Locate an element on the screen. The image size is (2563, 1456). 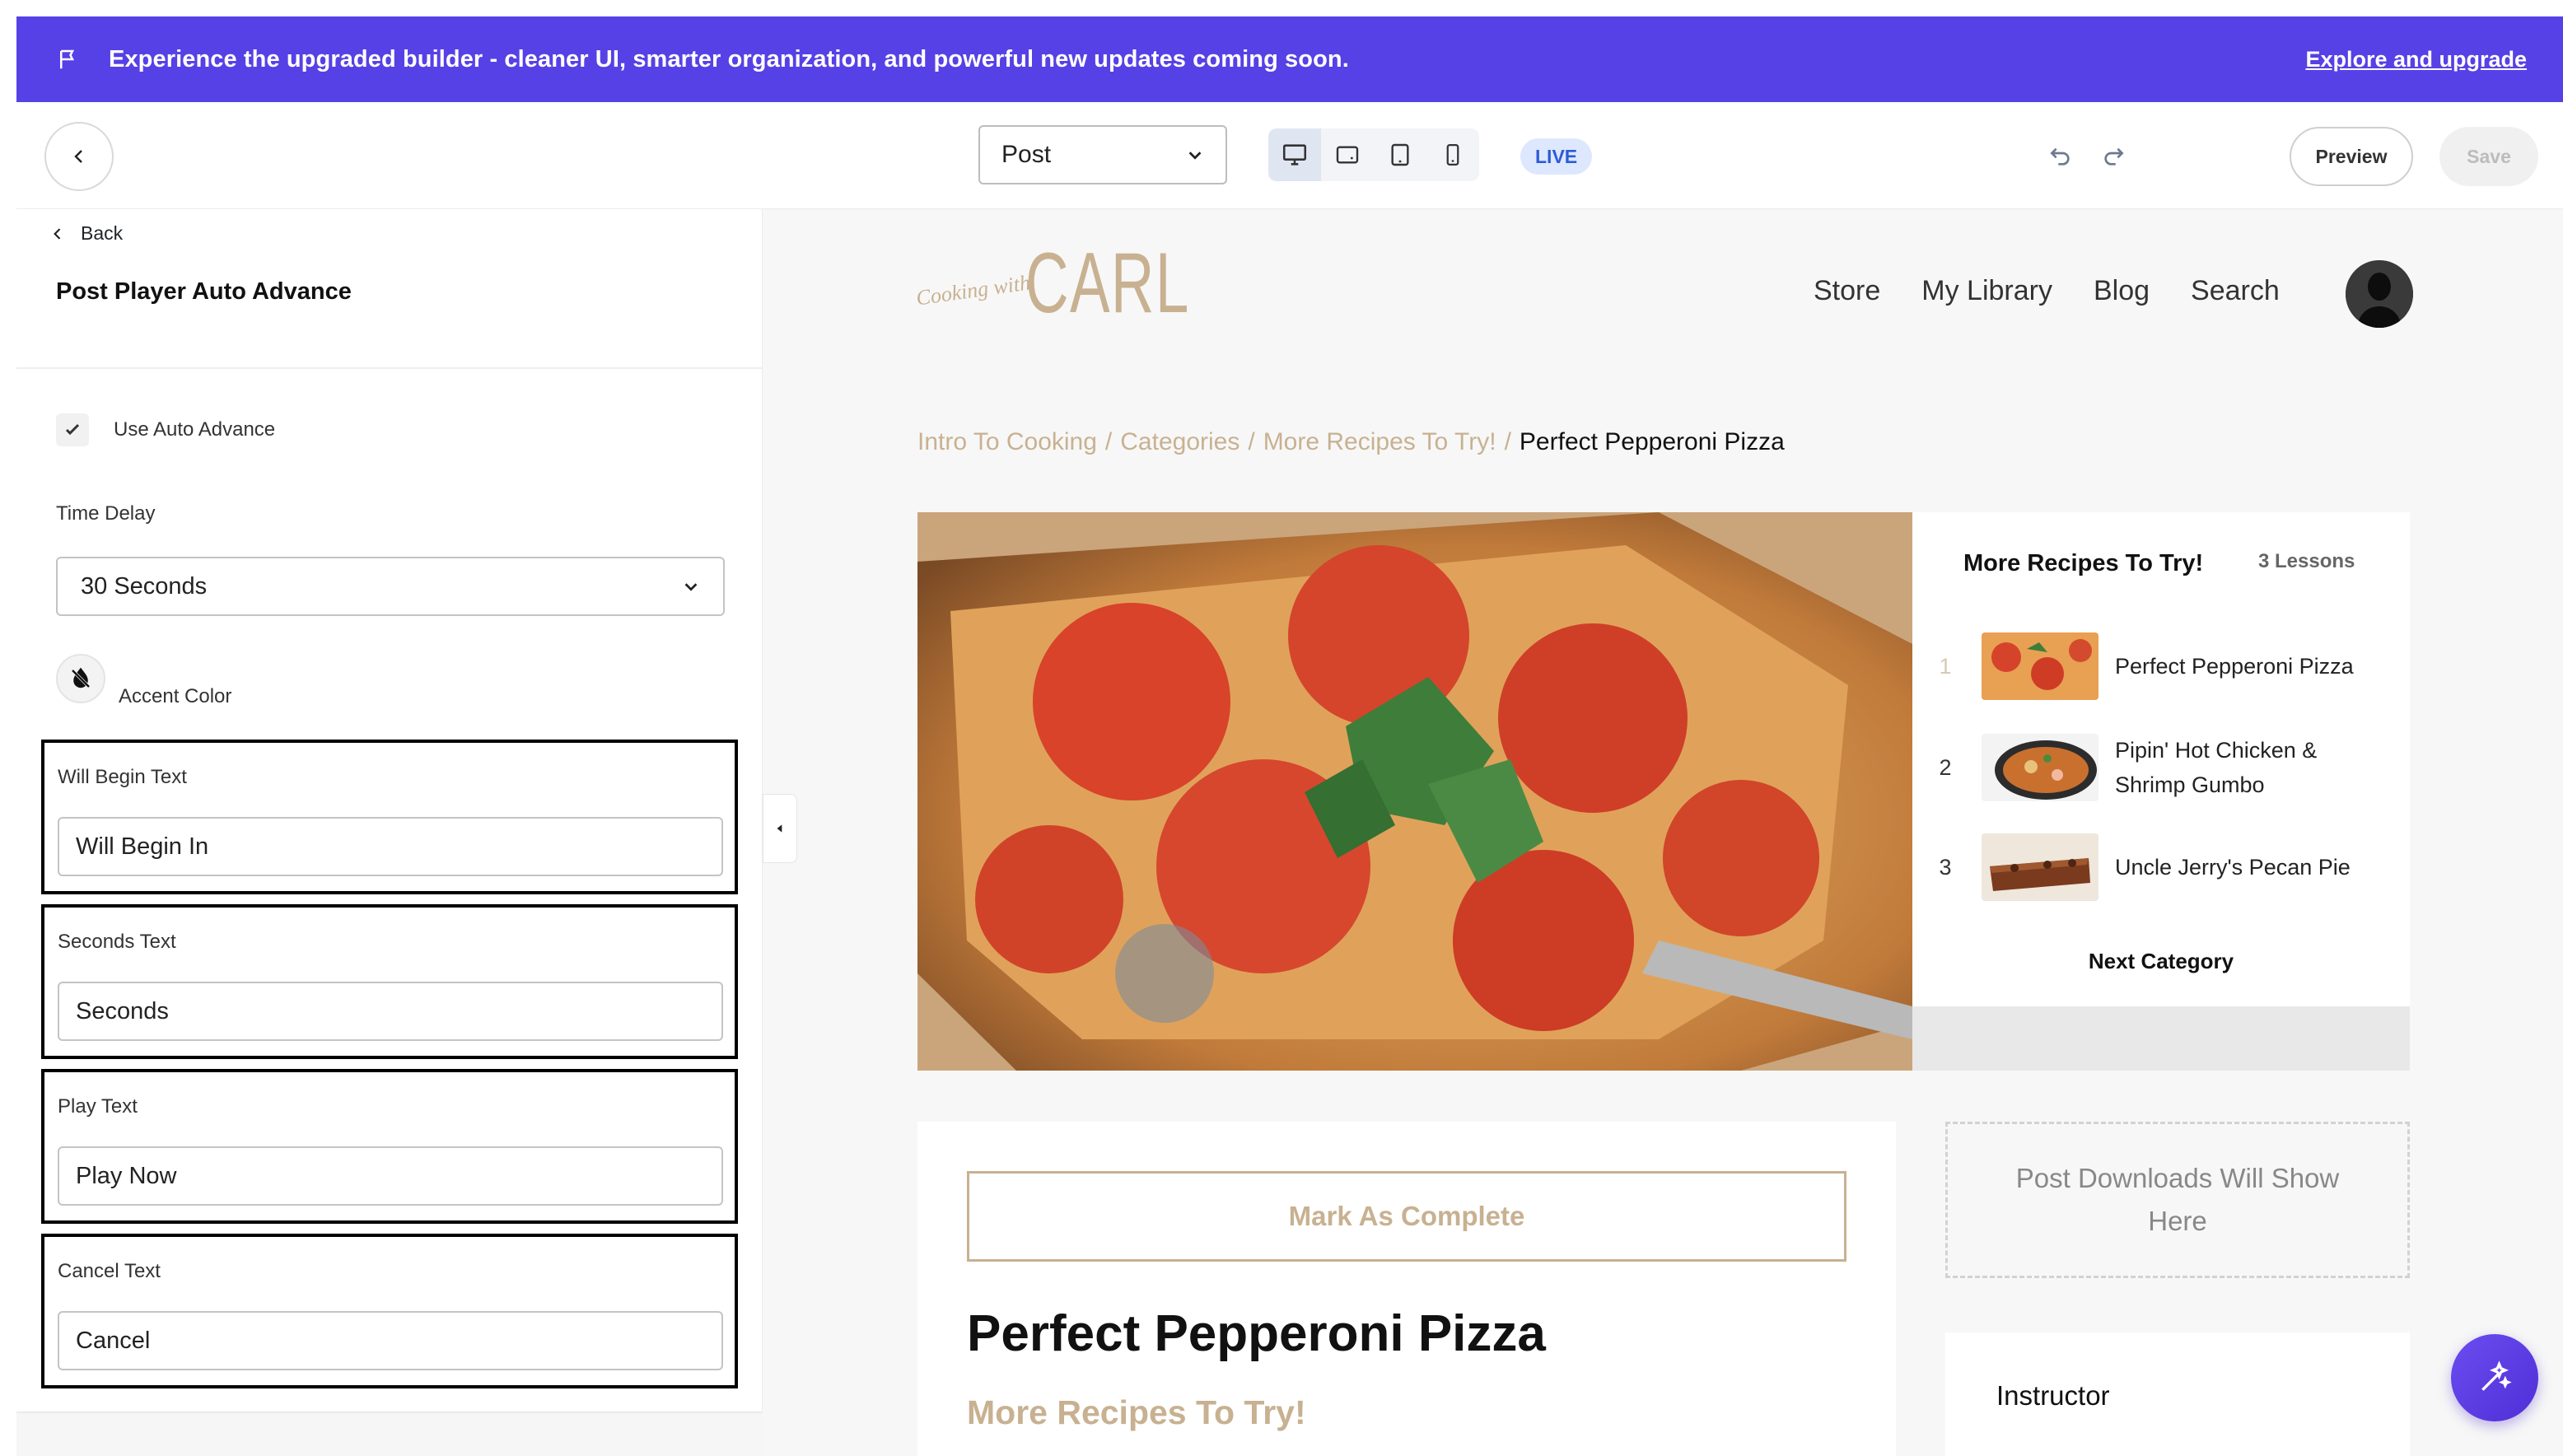
builder-toolbar: Post LIVE Preview Save is located at coordinates (1290, 155).